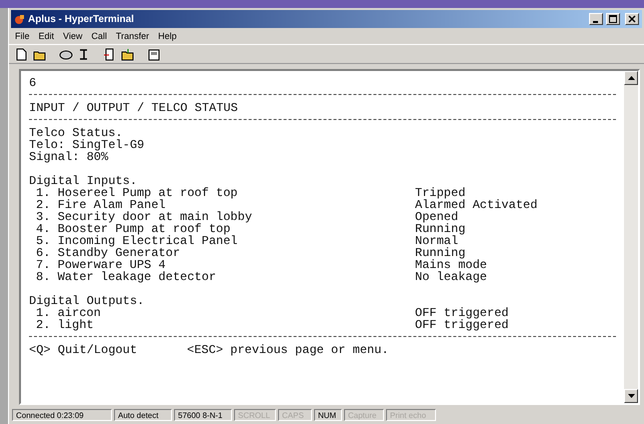 The width and height of the screenshot is (644, 424). What do you see at coordinates (476, 205) in the screenshot?
I see `input-status: Alarmed Activated` at bounding box center [476, 205].